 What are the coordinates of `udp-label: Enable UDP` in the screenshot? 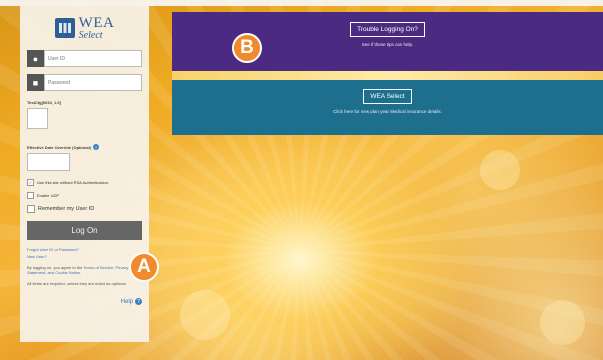 It's located at (48, 195).